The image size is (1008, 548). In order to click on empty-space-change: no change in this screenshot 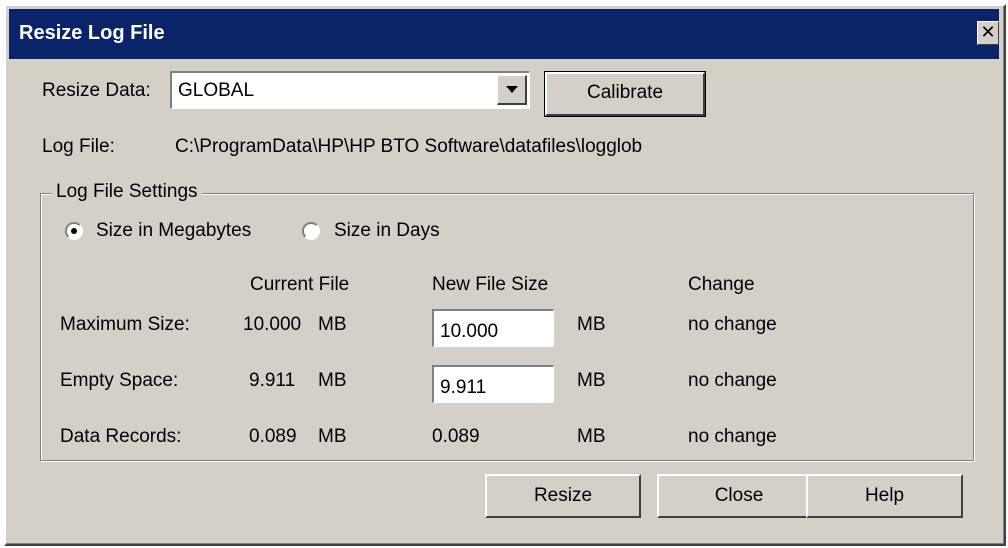, I will do `click(732, 380)`.